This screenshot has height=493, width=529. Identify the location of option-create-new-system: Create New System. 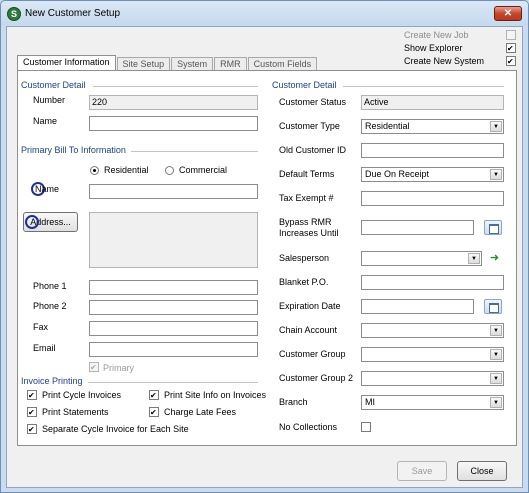
(460, 61).